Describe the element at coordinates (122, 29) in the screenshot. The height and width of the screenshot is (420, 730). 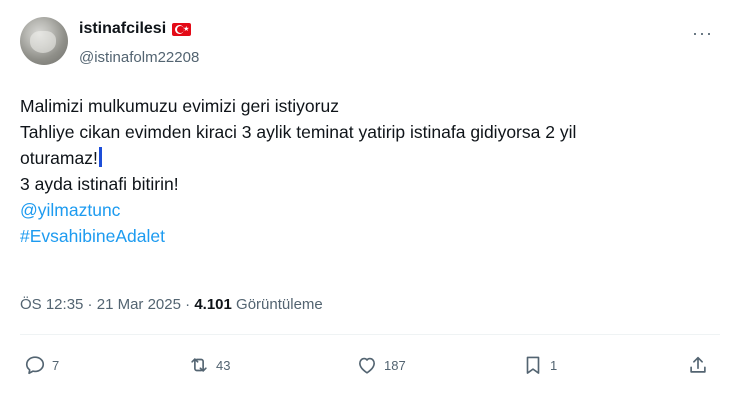
I see `display-name: istinafcilesi` at that location.